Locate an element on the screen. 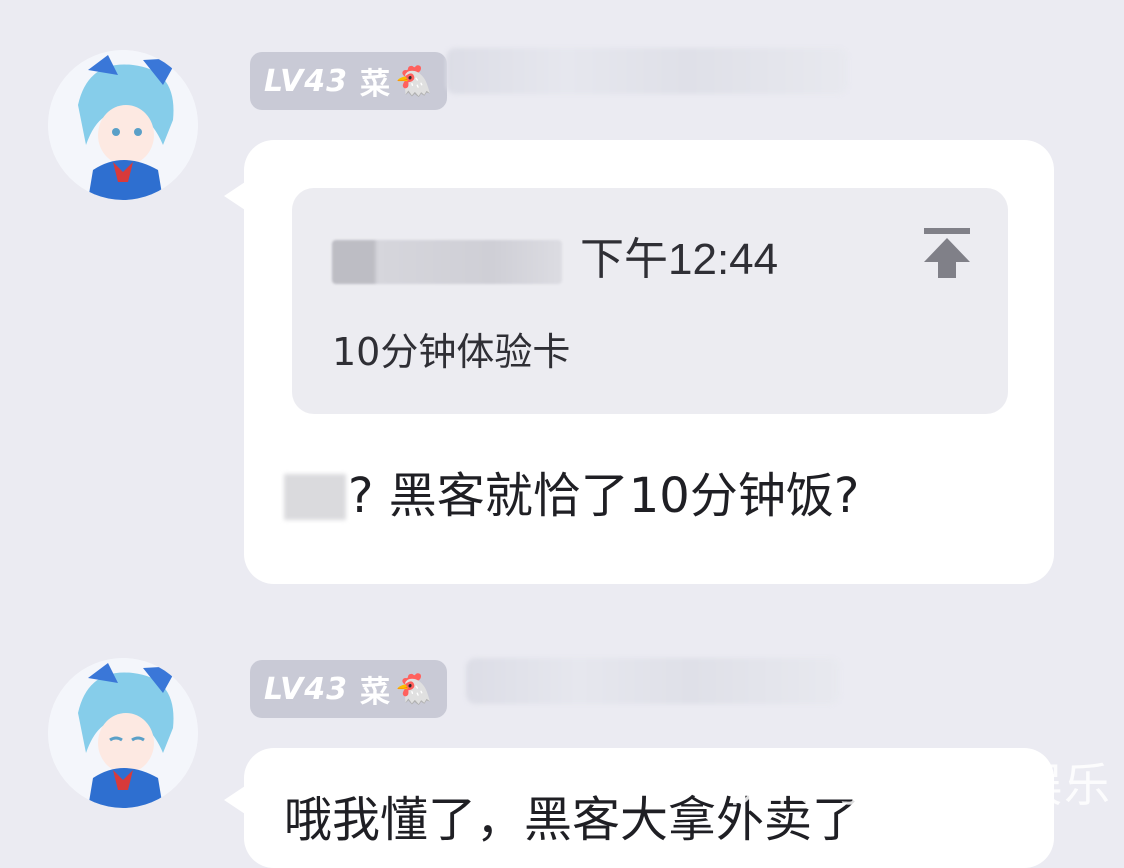 Image resolution: width=1124 pixels, height=868 pixels. jump-to-original-icon is located at coordinates (947, 254).